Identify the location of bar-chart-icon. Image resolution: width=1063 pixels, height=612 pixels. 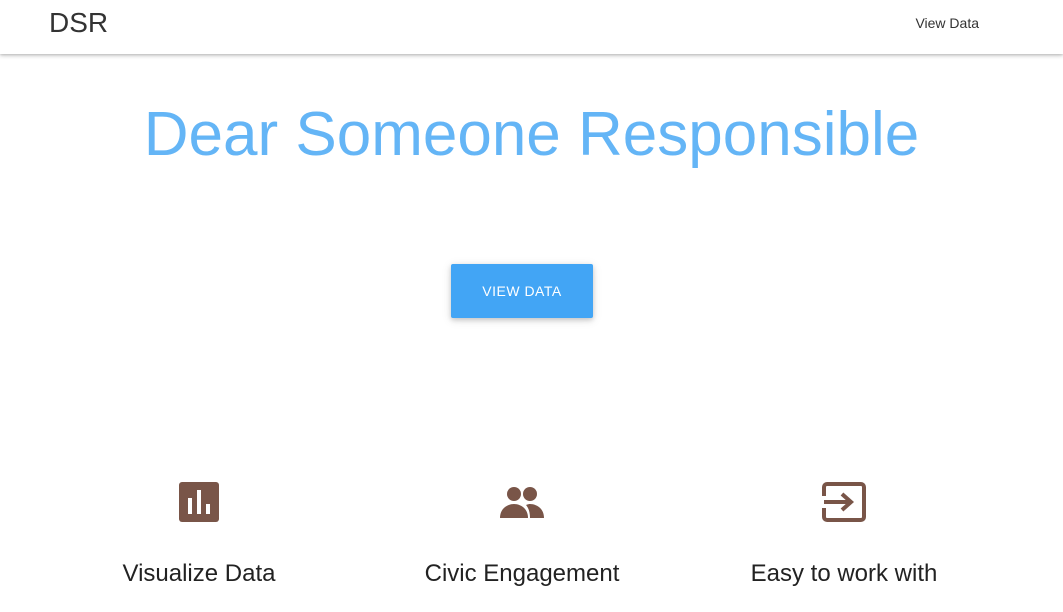
(199, 502).